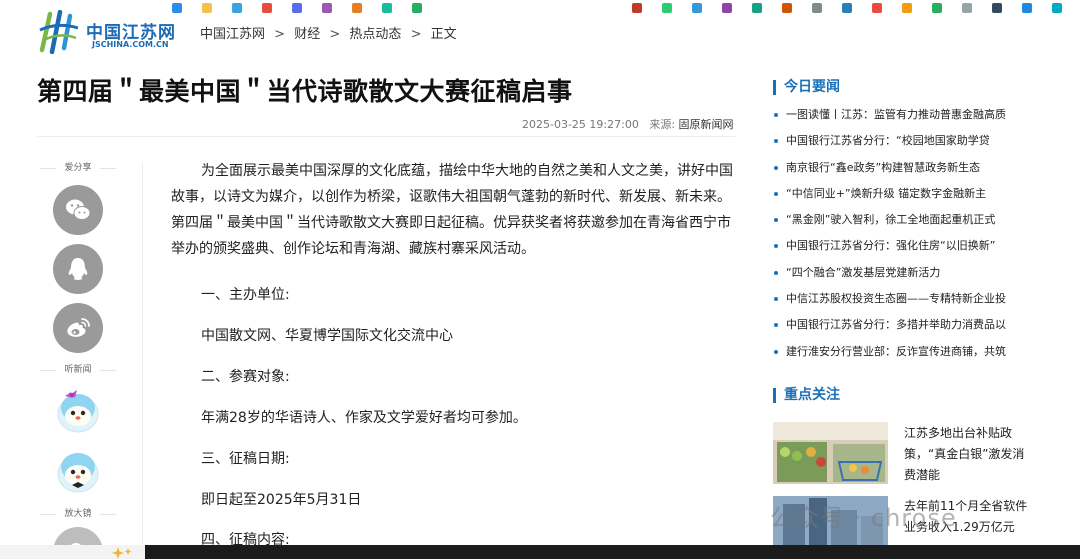 This screenshot has width=1080, height=559. What do you see at coordinates (898, 225) in the screenshot?
I see `list-item: “黑金刚”驶入智利，徐工全地面起重机正式` at bounding box center [898, 225].